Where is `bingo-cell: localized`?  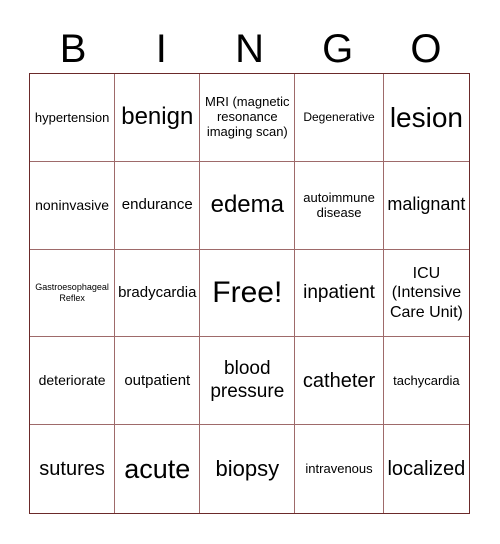 bingo-cell: localized is located at coordinates (426, 469).